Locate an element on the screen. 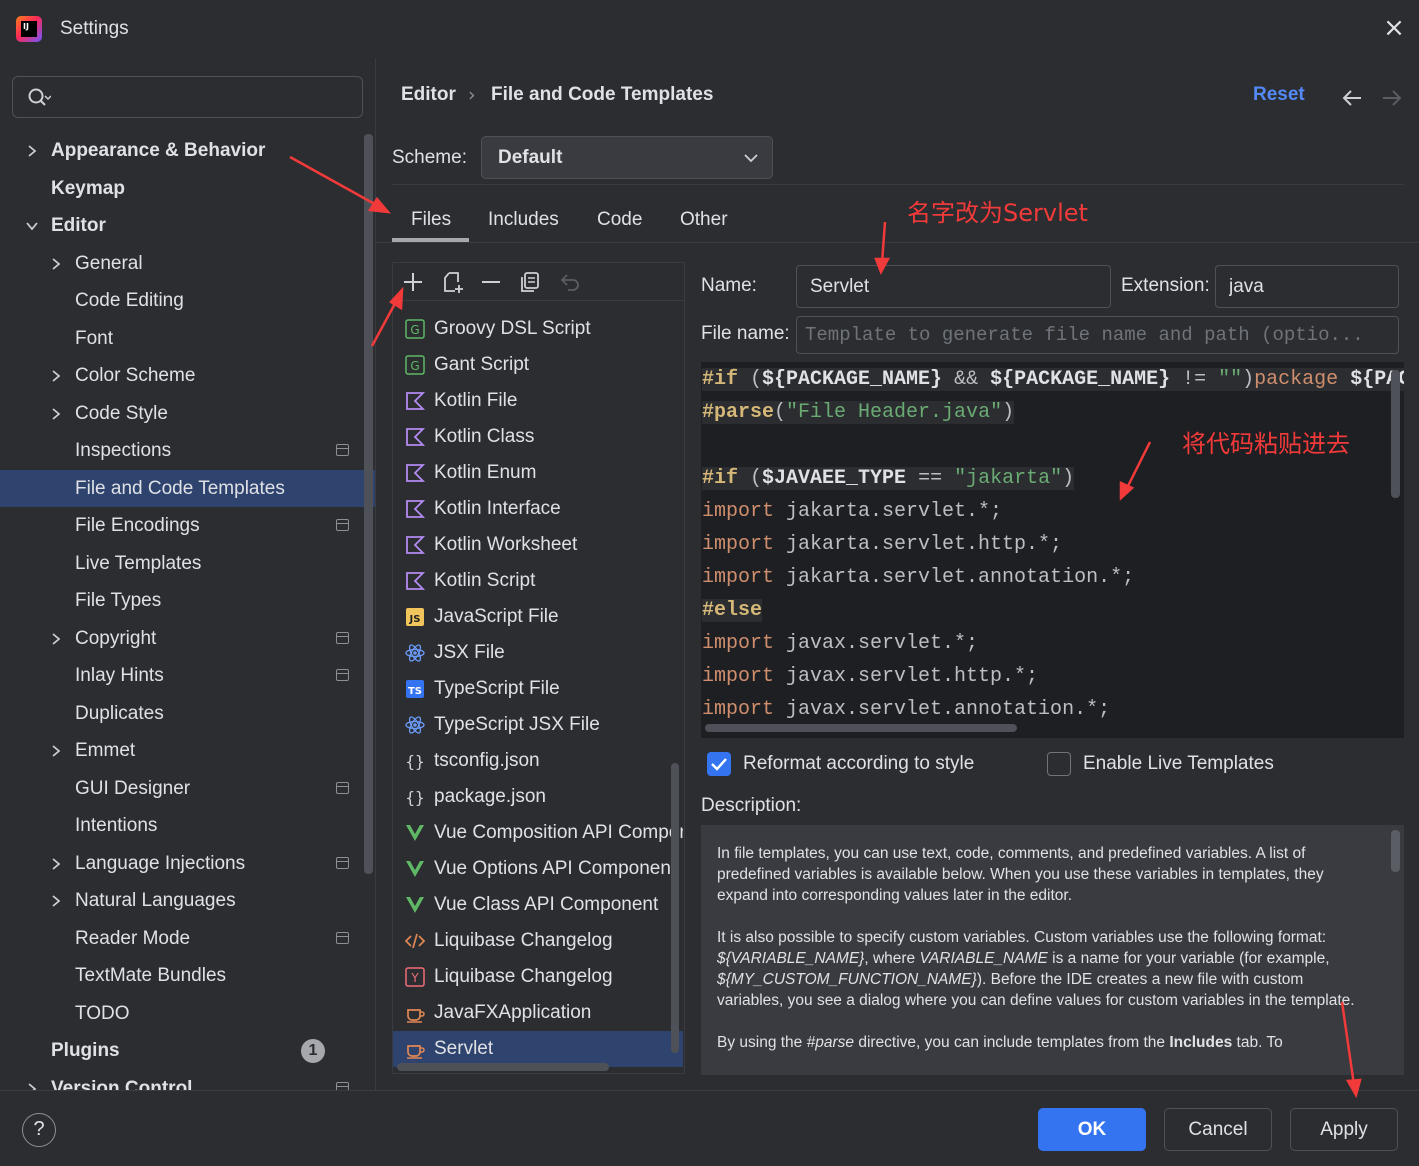 This screenshot has height=1166, width=1419. template-item-servlet: Servlet is located at coordinates (538, 1049).